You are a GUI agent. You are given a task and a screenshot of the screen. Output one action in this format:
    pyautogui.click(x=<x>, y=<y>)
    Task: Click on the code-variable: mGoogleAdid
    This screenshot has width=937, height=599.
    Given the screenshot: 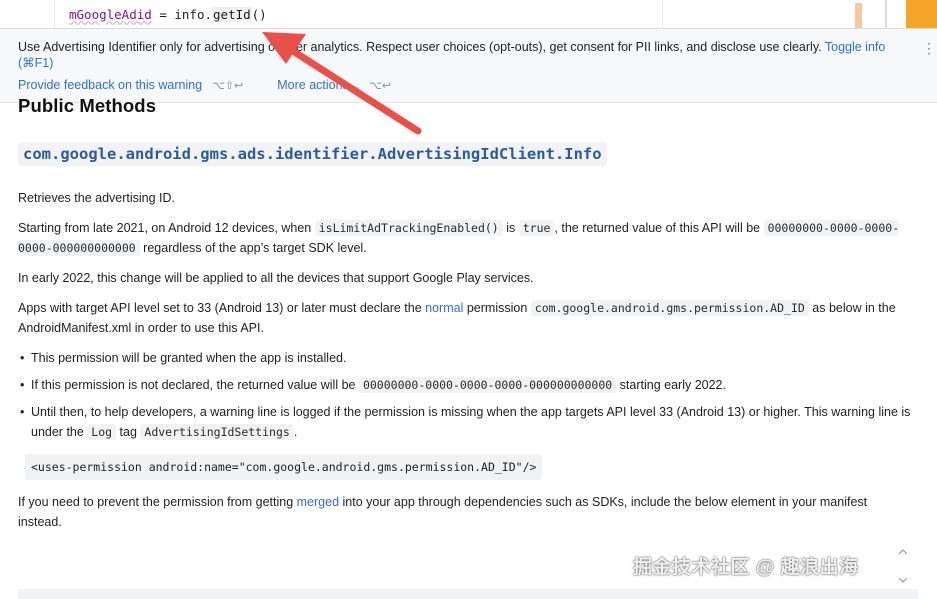 What is the action you would take?
    pyautogui.click(x=110, y=14)
    